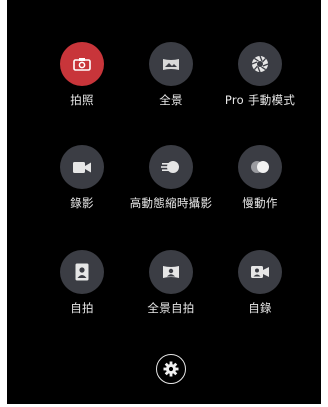 This screenshot has width=328, height=407. I want to click on mode-label: 慢動作, so click(260, 203).